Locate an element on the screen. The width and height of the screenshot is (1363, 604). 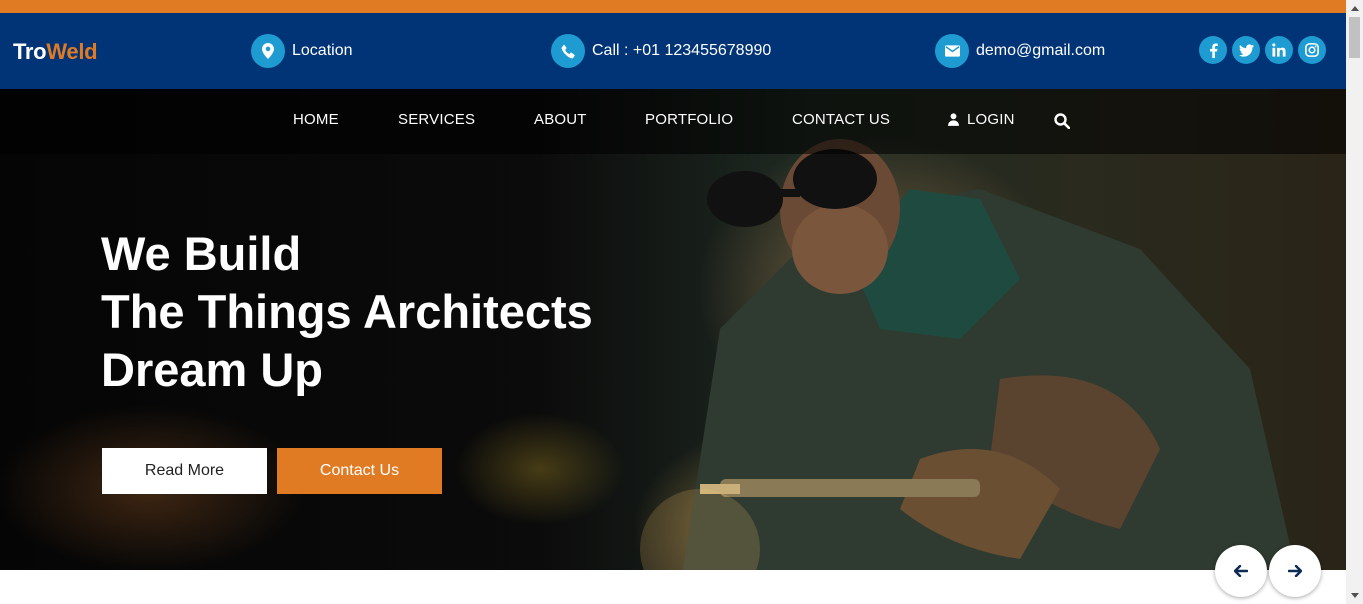
instagram-icon is located at coordinates (1312, 50).